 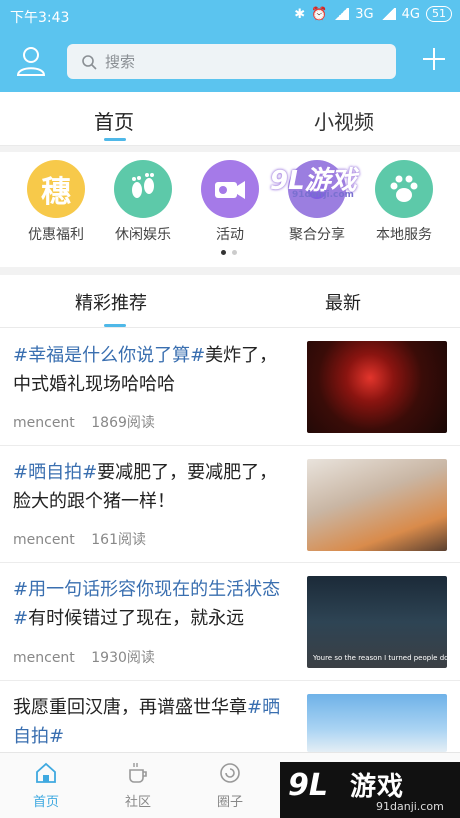 I want to click on status-icons: ✱ ⏰ 3G 4G 51, so click(x=373, y=14).